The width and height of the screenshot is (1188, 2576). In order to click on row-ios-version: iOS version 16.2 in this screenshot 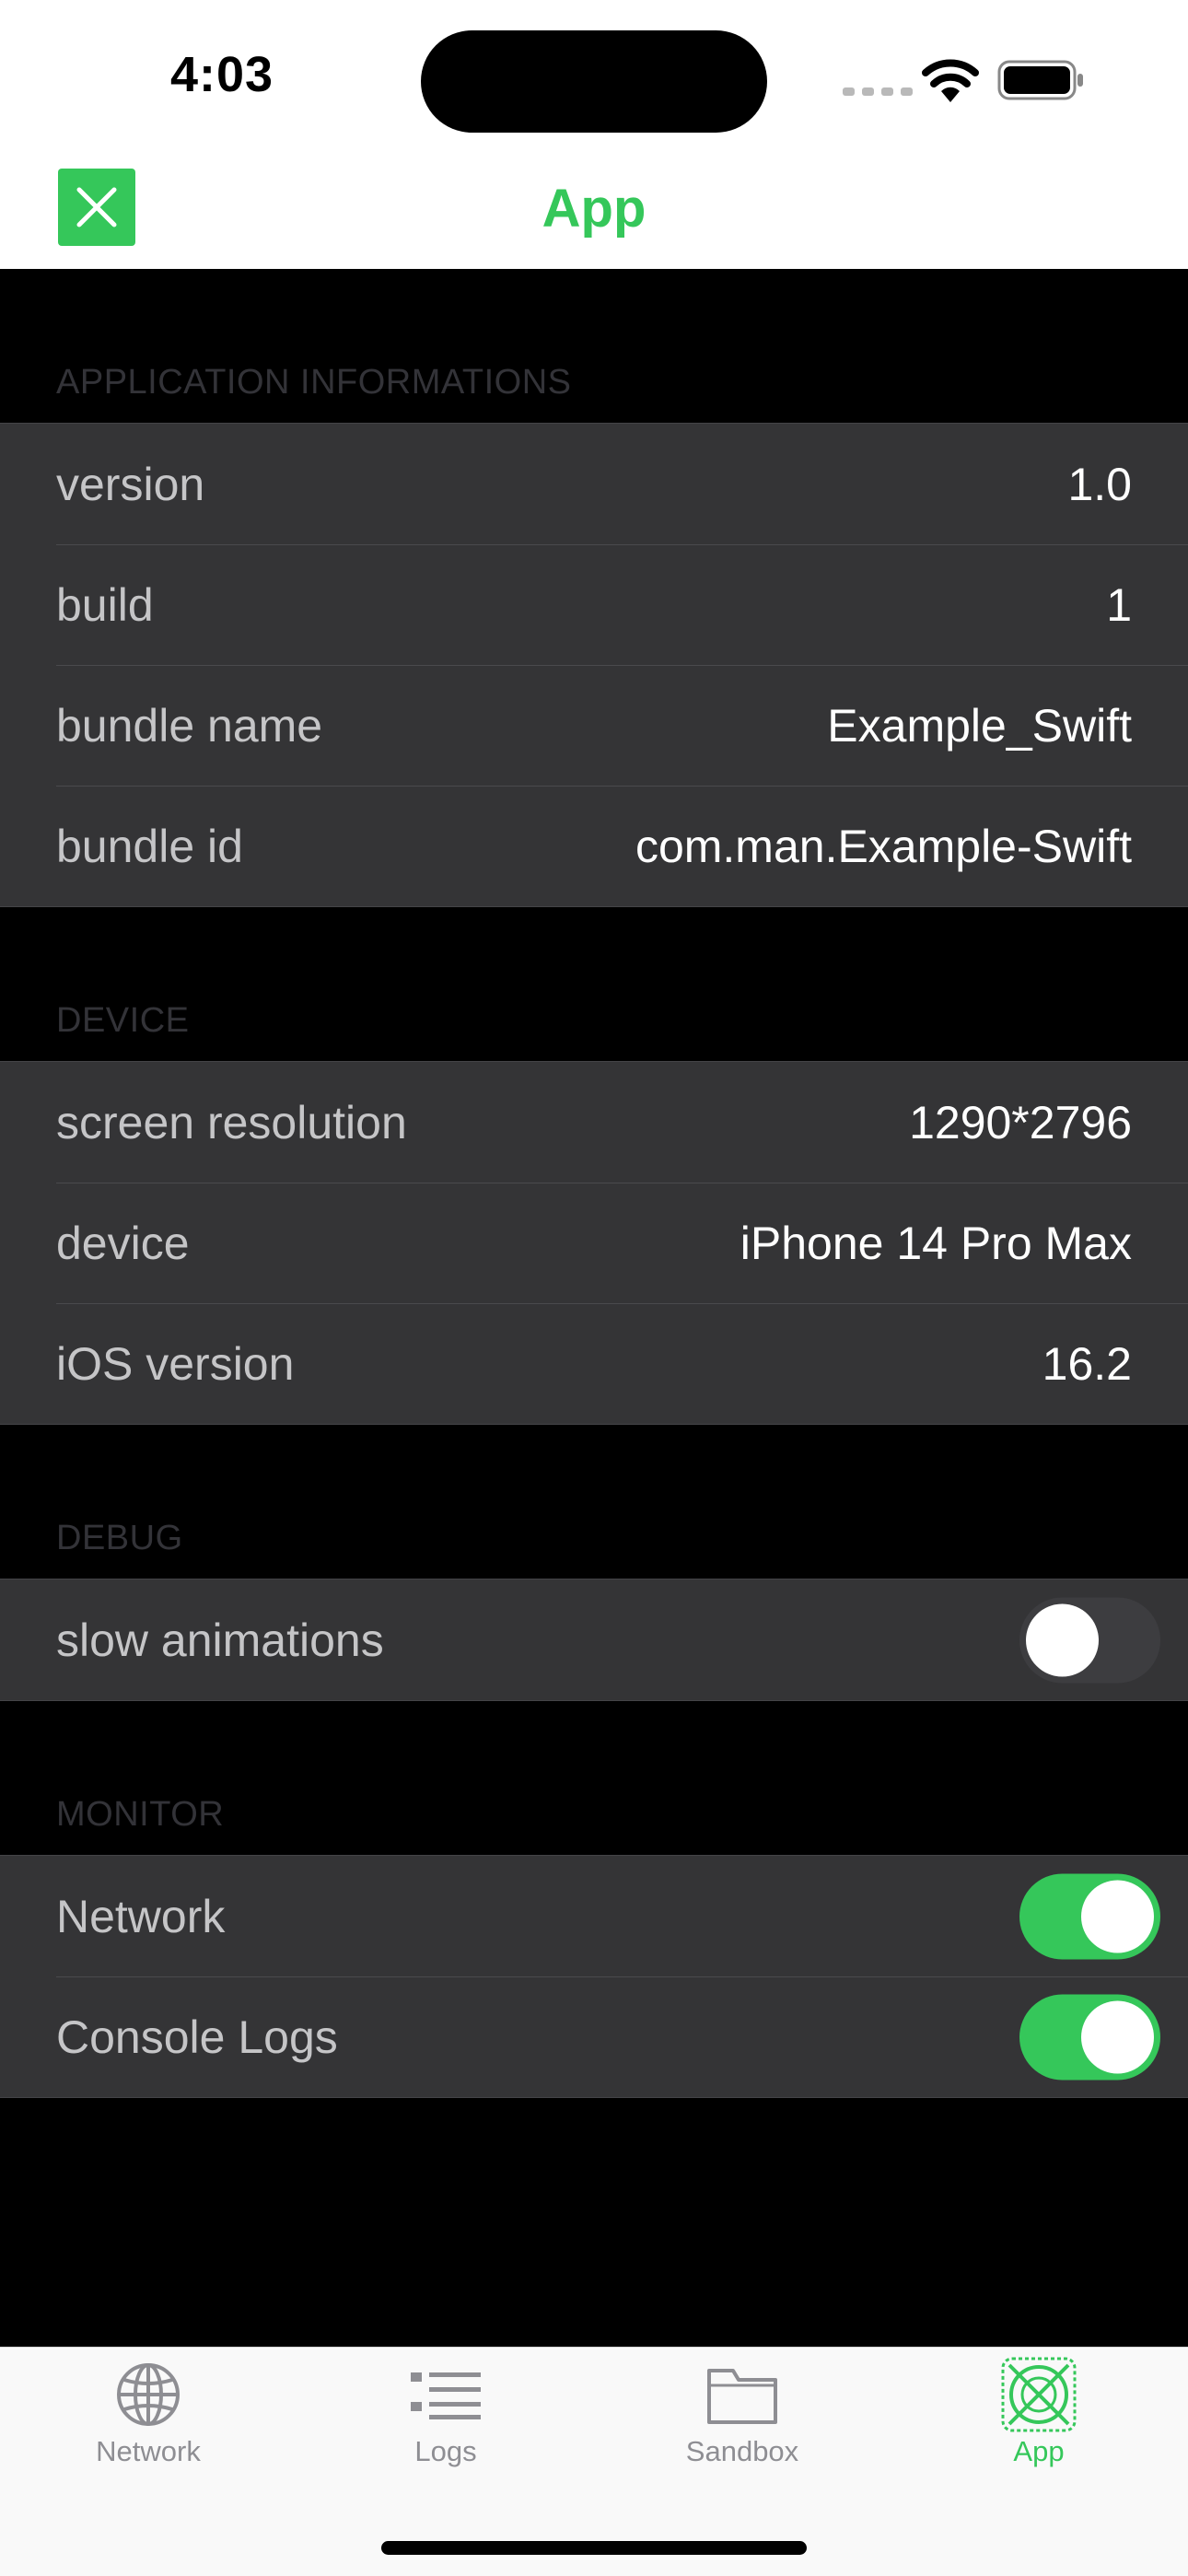, I will do `click(594, 1363)`.